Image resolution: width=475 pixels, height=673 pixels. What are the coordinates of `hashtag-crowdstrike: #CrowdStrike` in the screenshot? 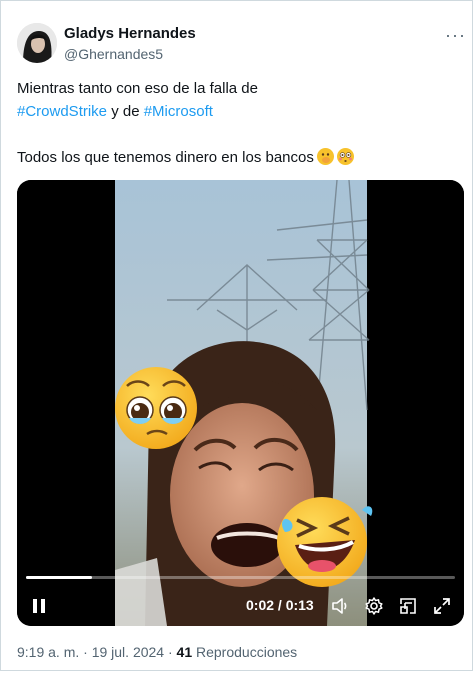 It's located at (62, 111).